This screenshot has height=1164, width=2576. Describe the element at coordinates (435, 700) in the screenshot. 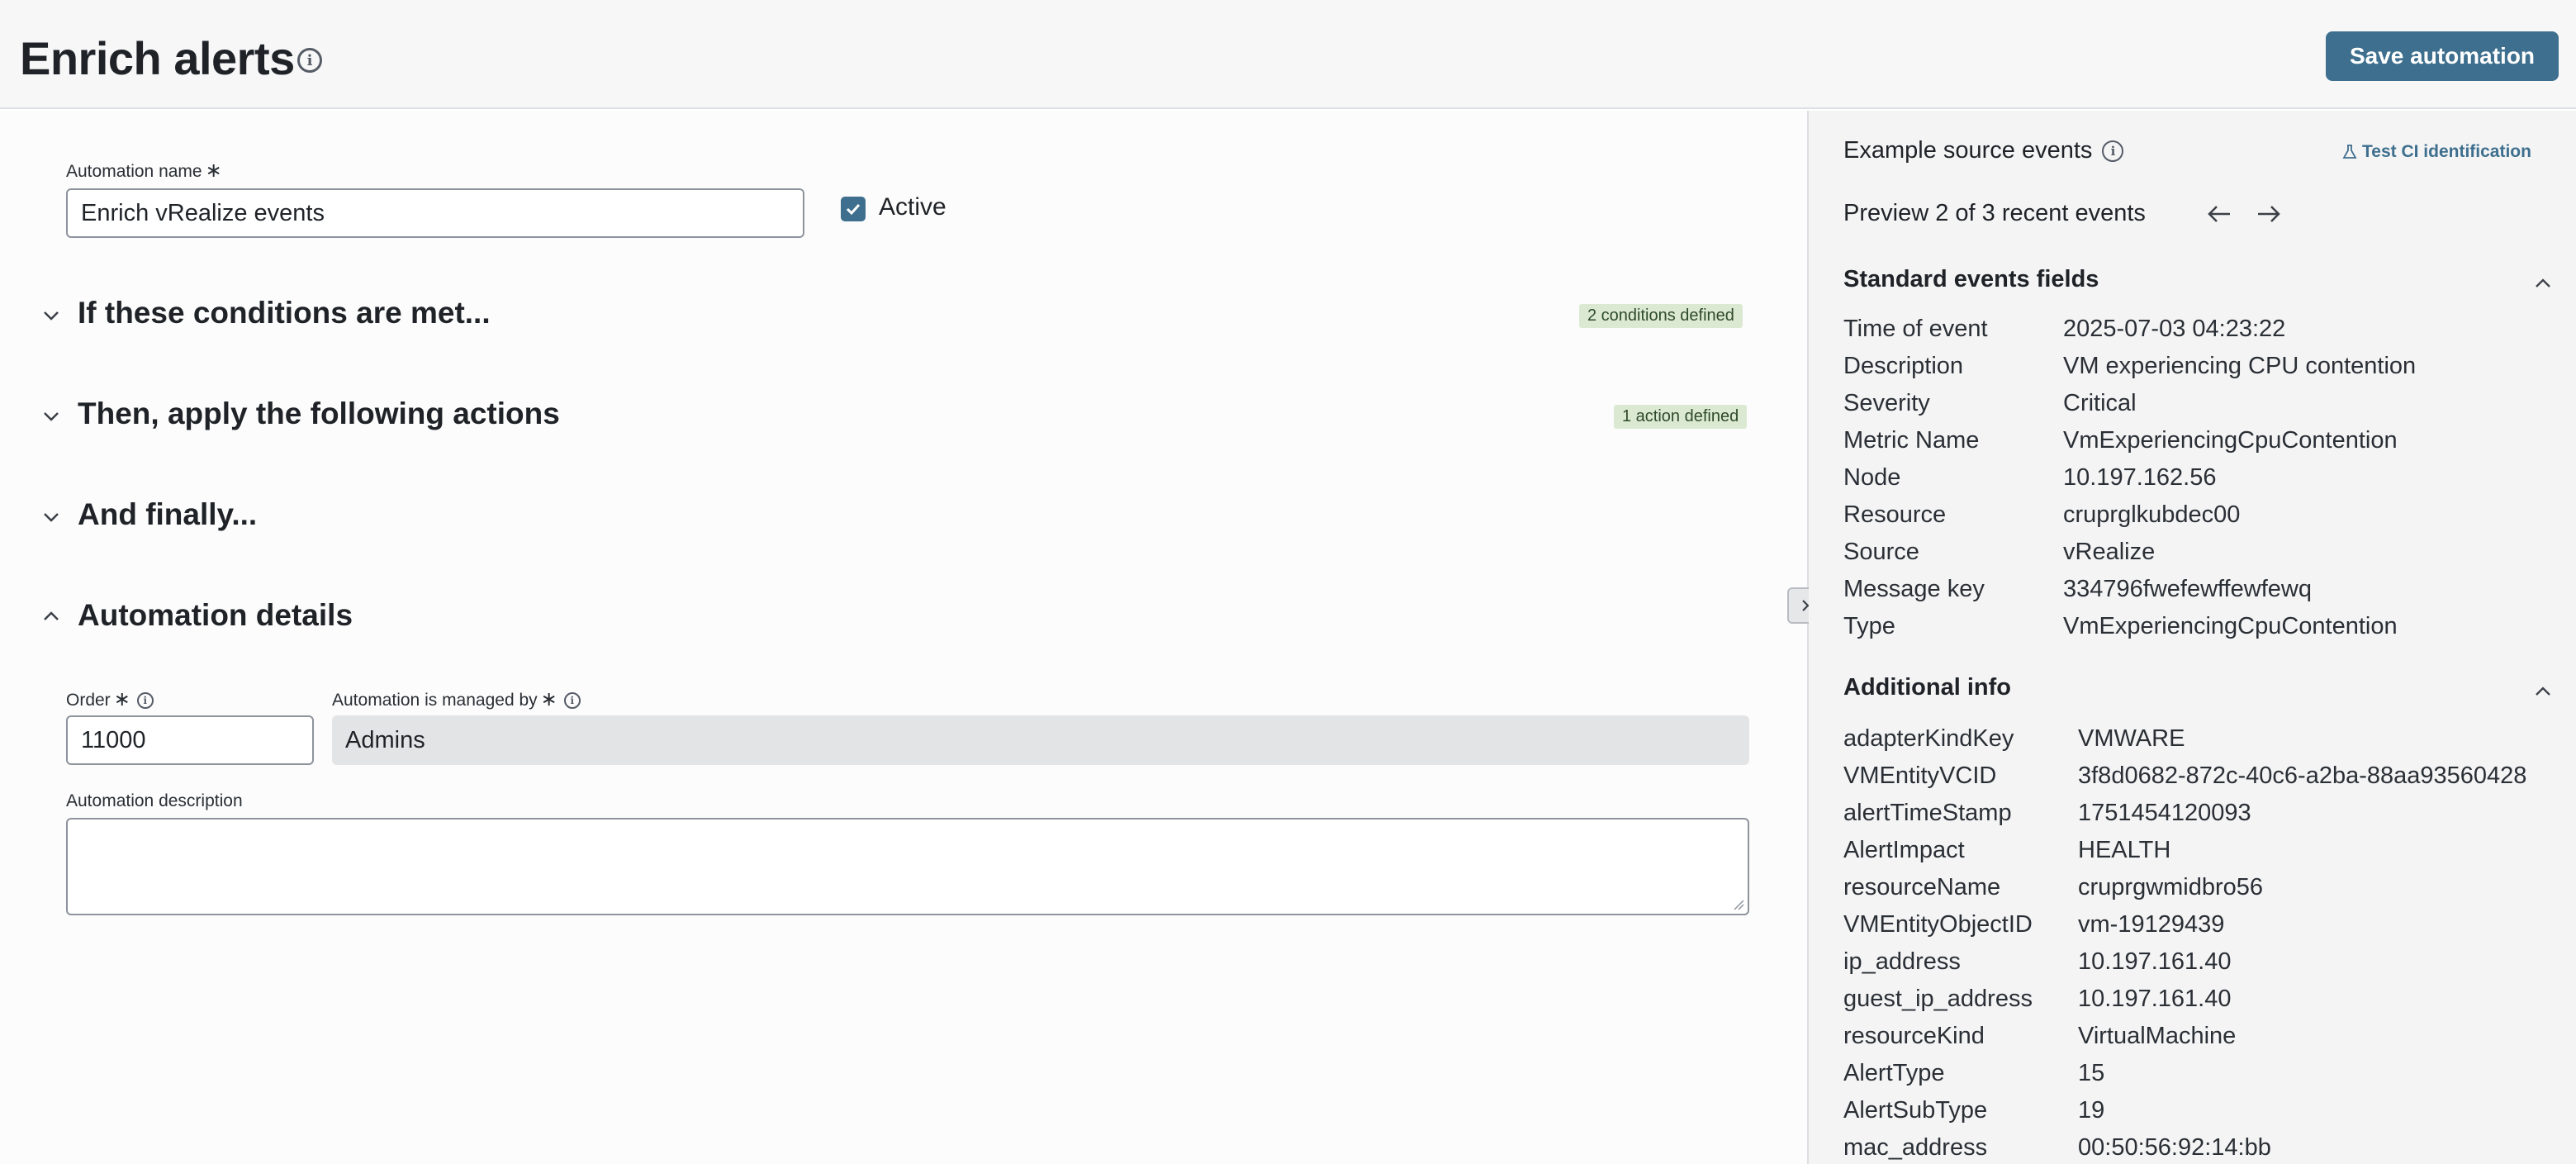

I see `managed-by-label-text: Automation is managed by` at that location.